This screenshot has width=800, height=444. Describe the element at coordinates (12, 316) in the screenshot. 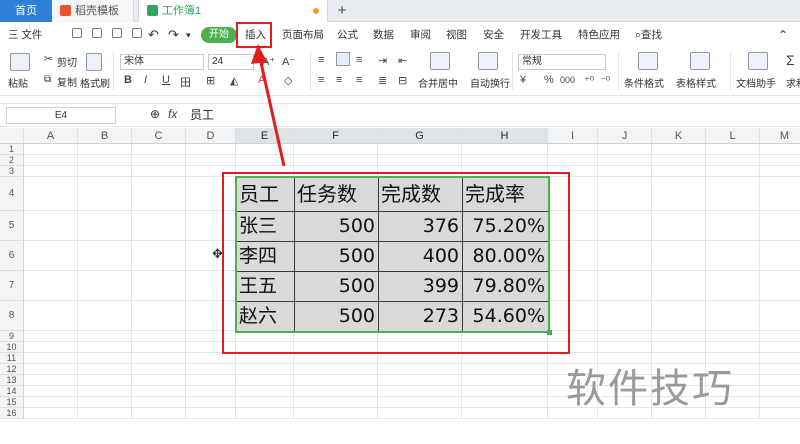

I see `row-header-8: 8` at that location.